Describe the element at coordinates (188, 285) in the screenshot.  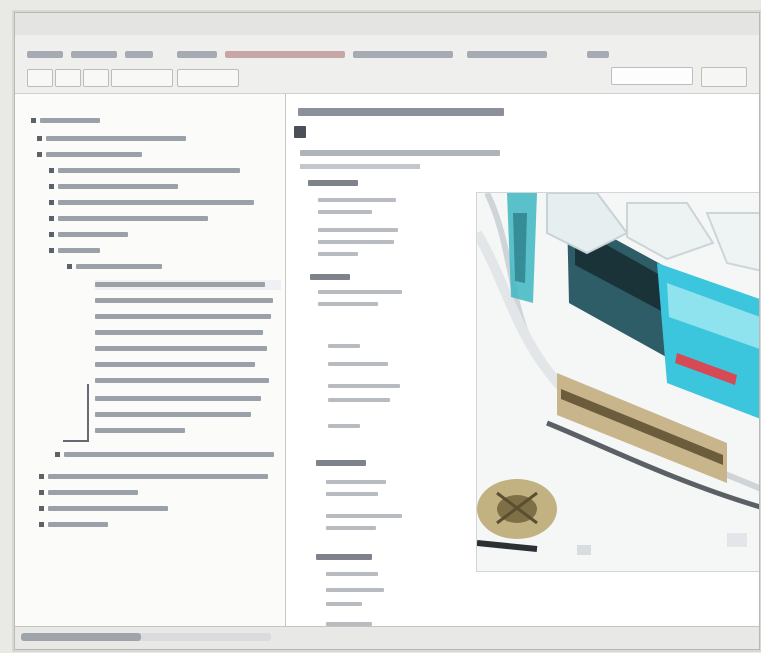
I see `toc-item-selected` at that location.